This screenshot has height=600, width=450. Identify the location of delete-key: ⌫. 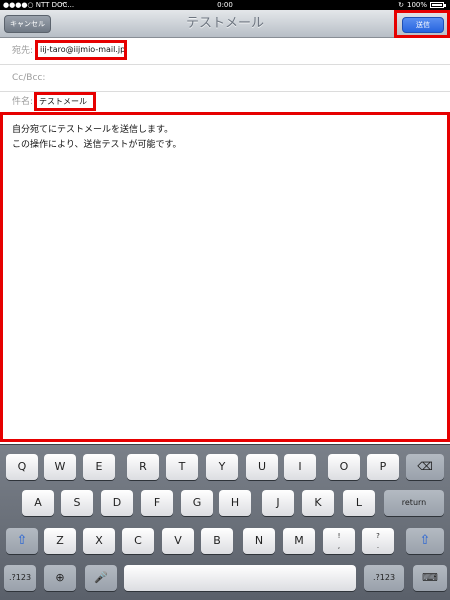
(425, 467).